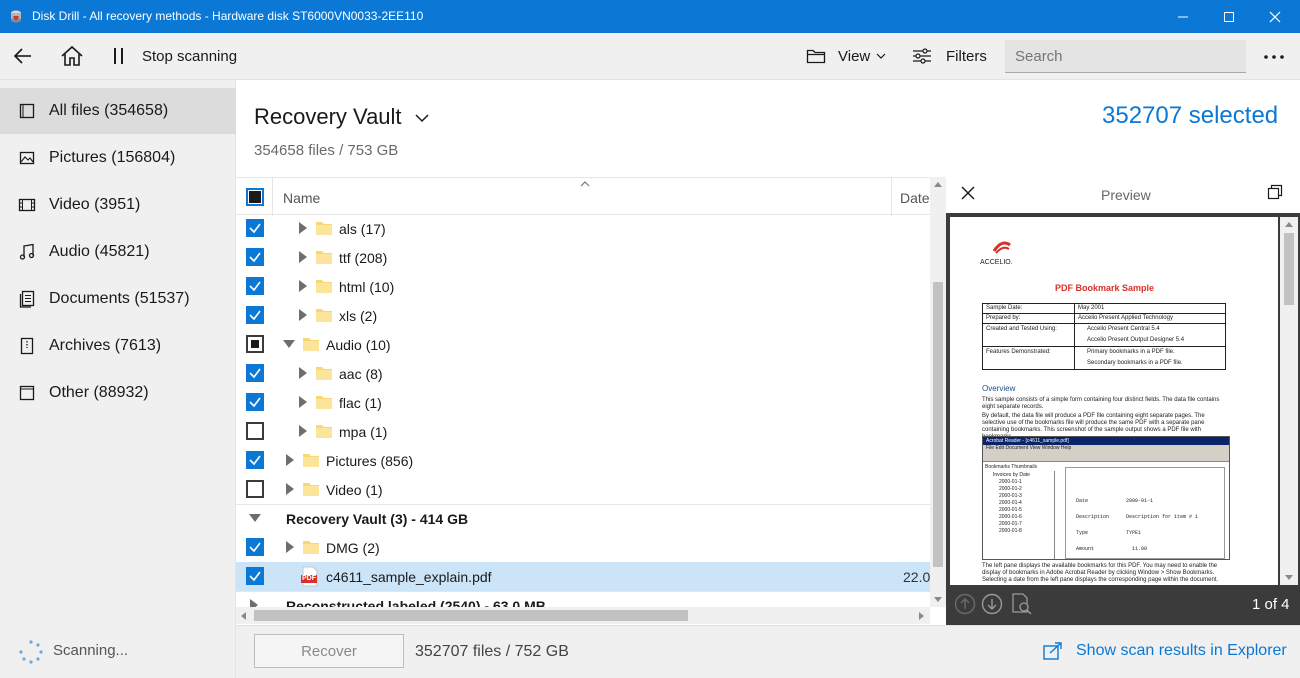  I want to click on view-dropdown: View, so click(846, 56).